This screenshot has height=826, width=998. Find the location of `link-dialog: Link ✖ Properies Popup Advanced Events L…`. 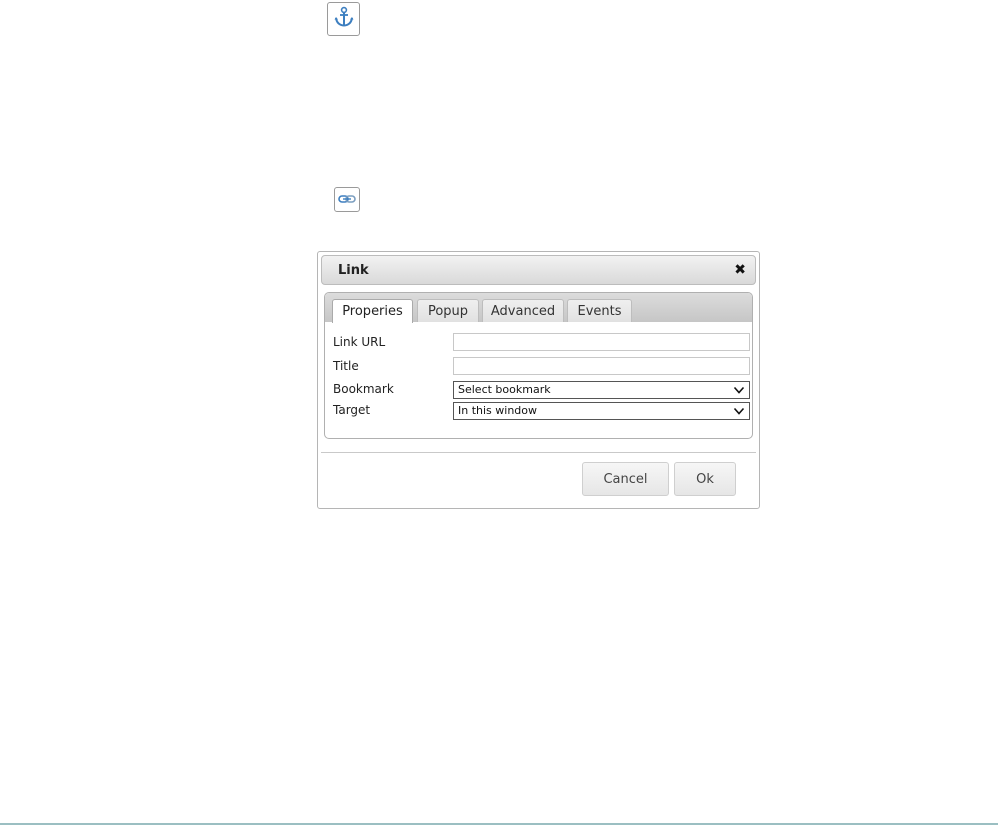

link-dialog: Link ✖ Properies Popup Advanced Events L… is located at coordinates (538, 380).